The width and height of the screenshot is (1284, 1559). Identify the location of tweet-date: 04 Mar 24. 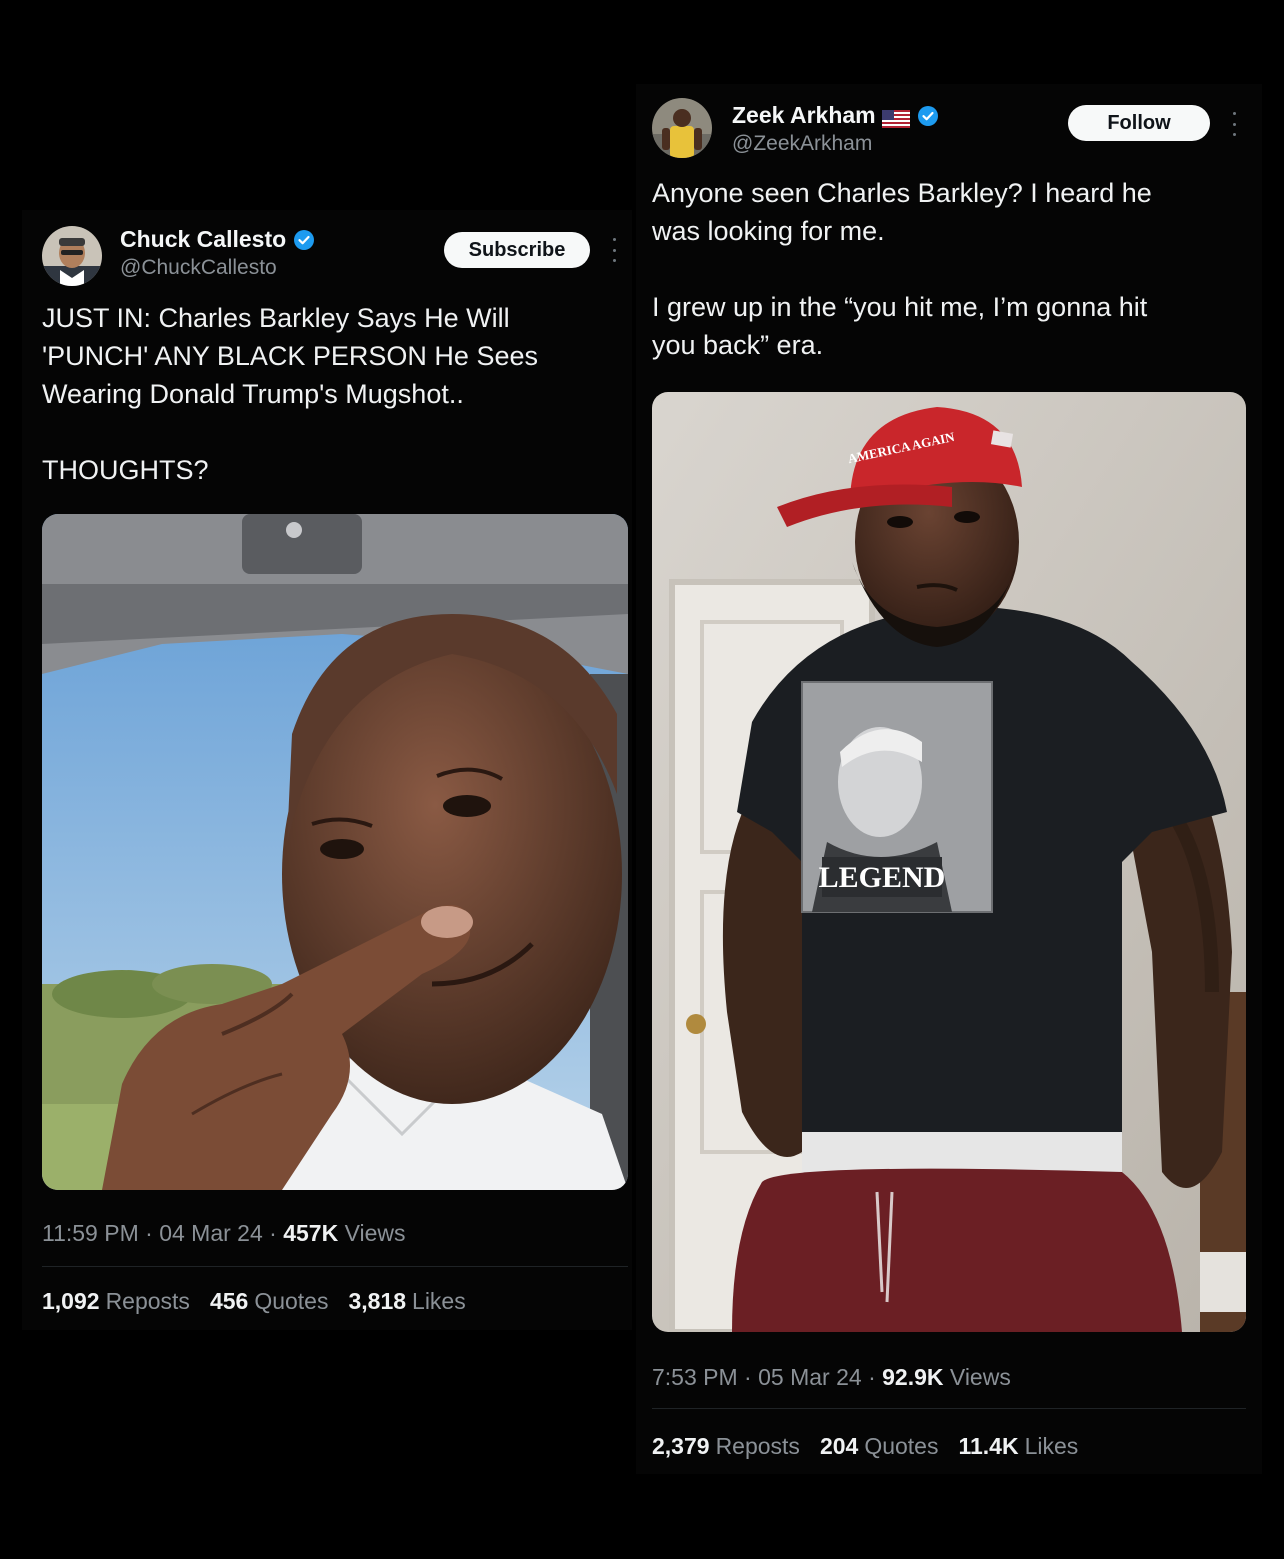
(211, 1233).